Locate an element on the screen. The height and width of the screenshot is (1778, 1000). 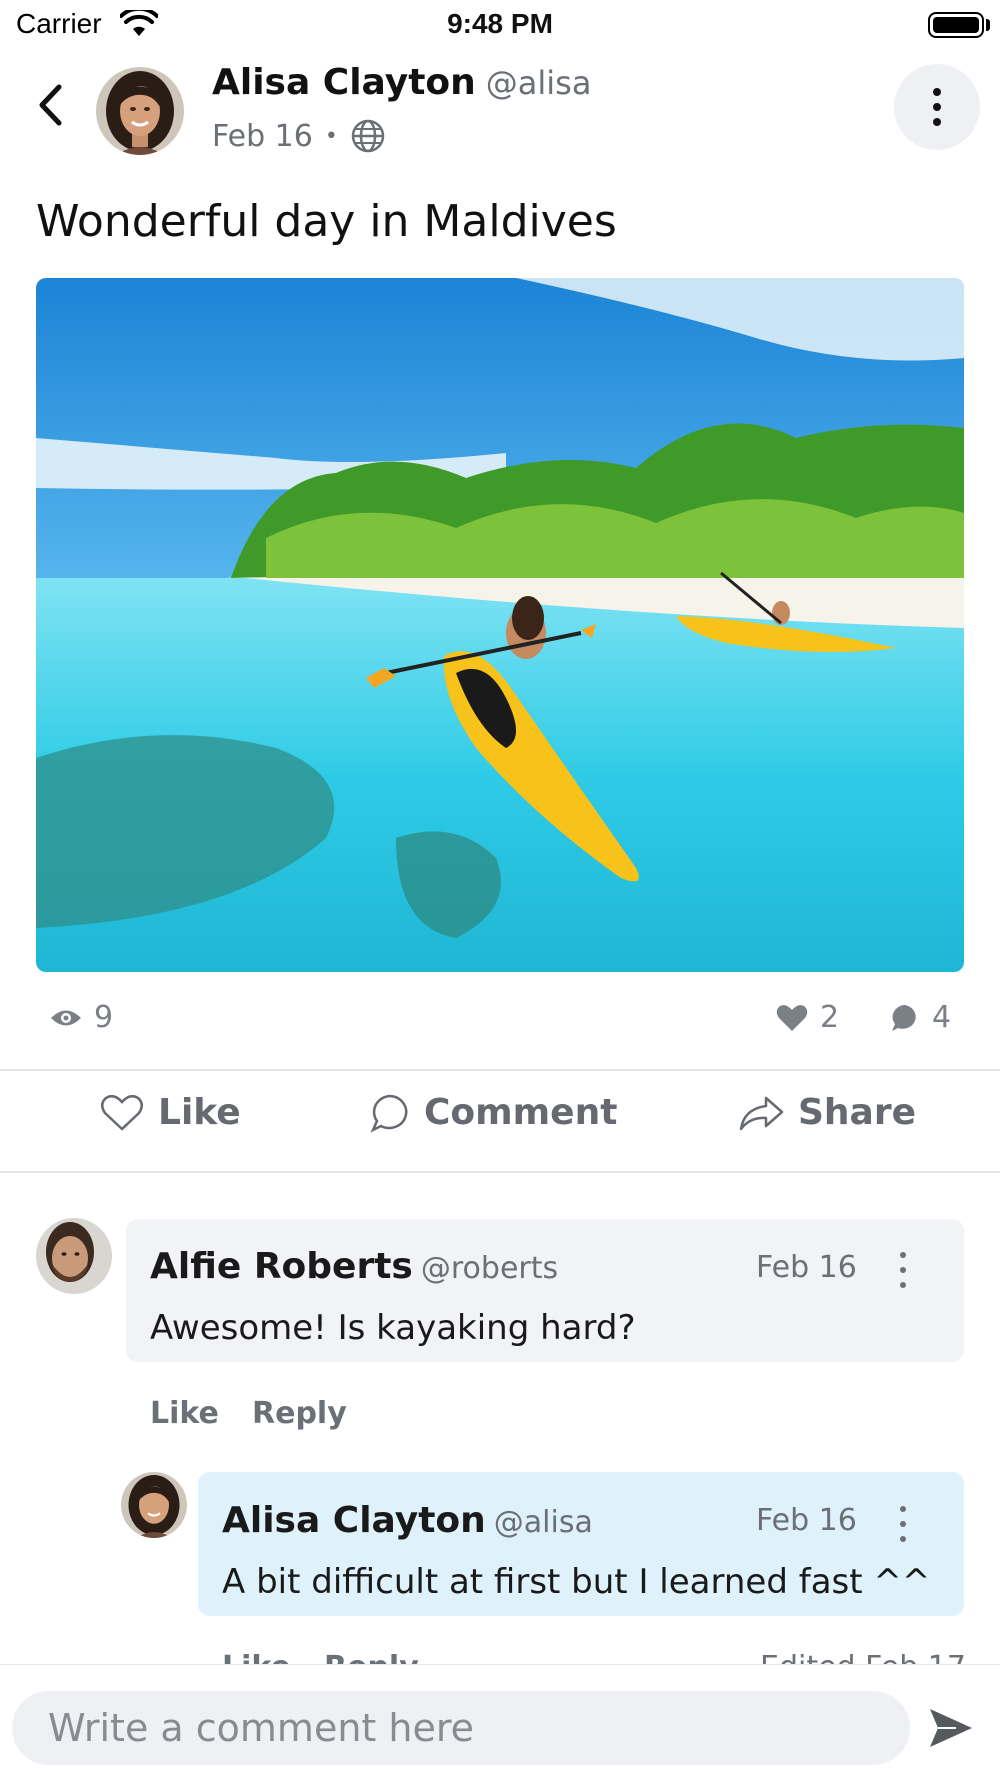
comment-composer is located at coordinates (500, 1721).